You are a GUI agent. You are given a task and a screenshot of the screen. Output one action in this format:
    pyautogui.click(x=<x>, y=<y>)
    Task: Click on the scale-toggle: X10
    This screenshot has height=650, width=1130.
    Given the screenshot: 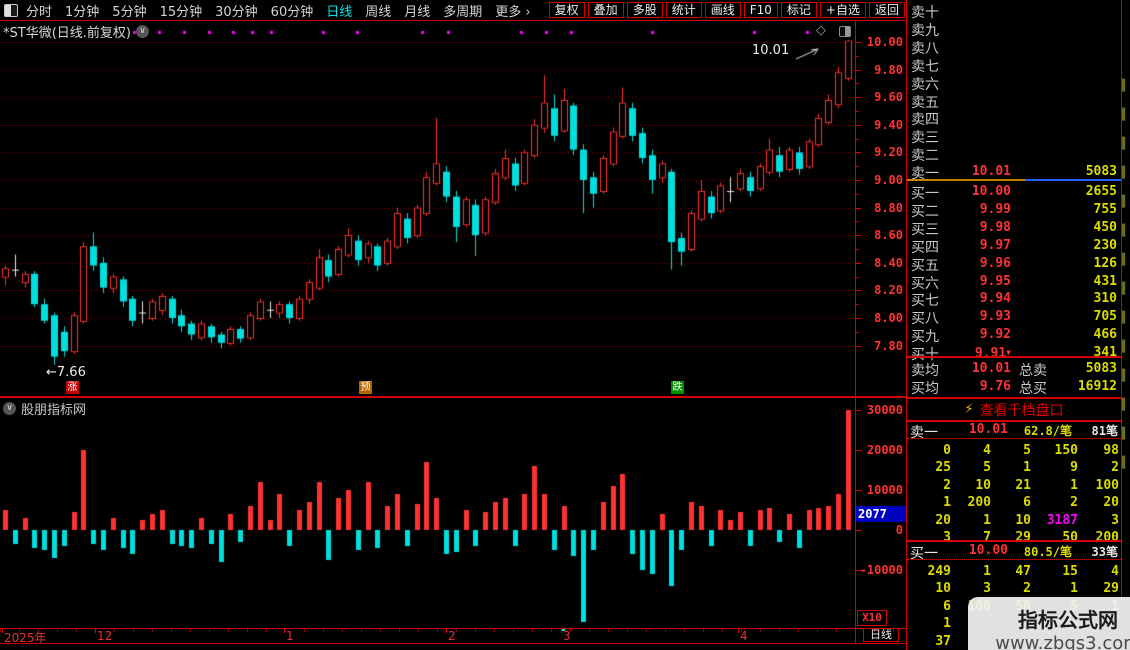 What is the action you would take?
    pyautogui.click(x=872, y=618)
    